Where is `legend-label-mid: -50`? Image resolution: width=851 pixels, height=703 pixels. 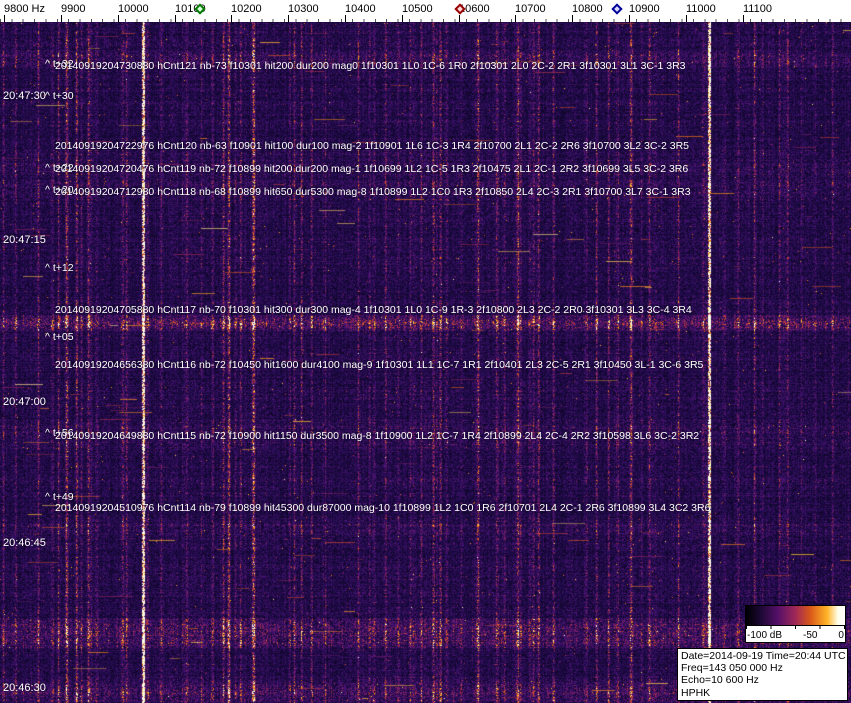
legend-label-mid: -50 is located at coordinates (810, 635).